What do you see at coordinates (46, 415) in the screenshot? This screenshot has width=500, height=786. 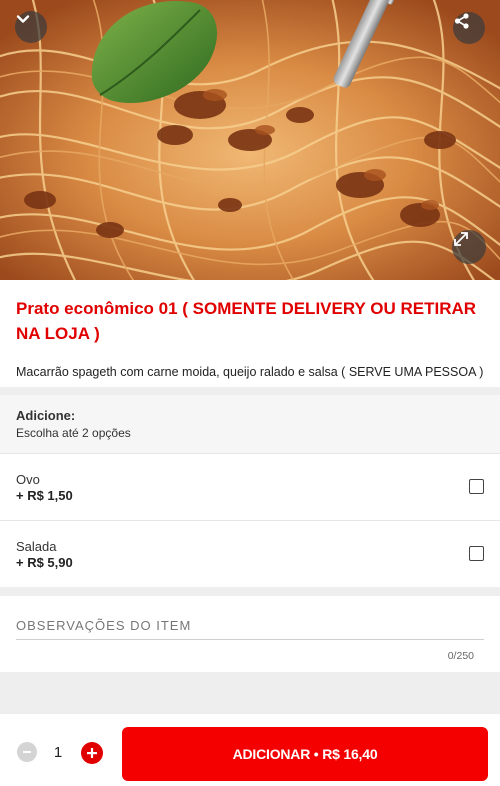 I see `addons-title: Adicione:` at bounding box center [46, 415].